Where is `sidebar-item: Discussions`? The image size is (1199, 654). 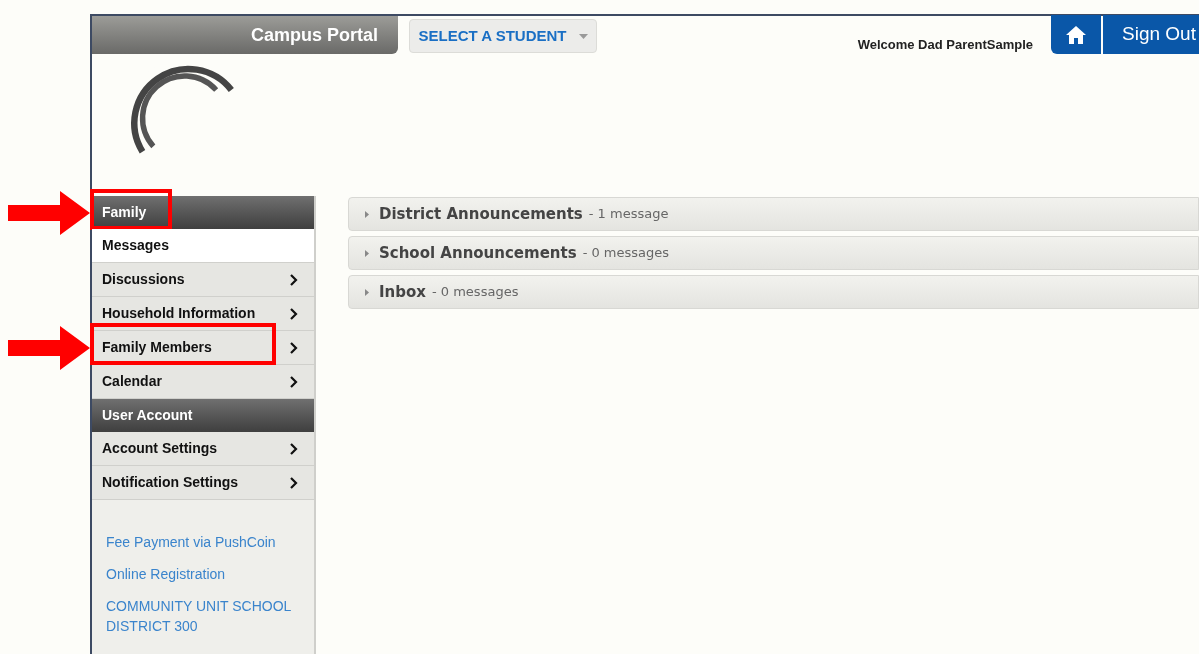 sidebar-item: Discussions is located at coordinates (203, 280).